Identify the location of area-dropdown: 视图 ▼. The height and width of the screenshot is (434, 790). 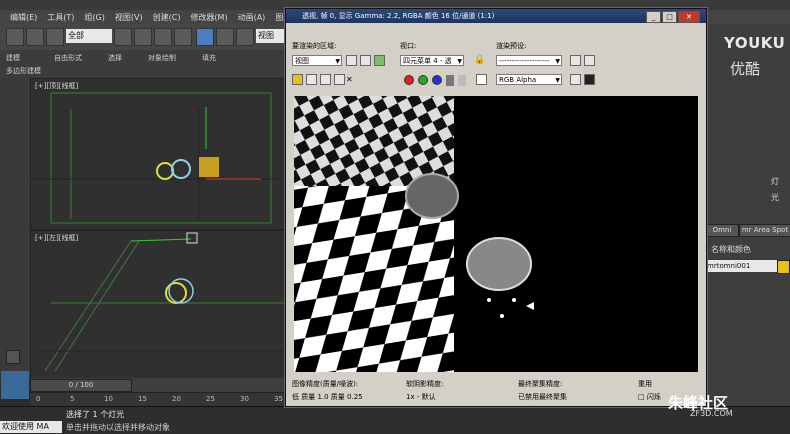
(317, 60).